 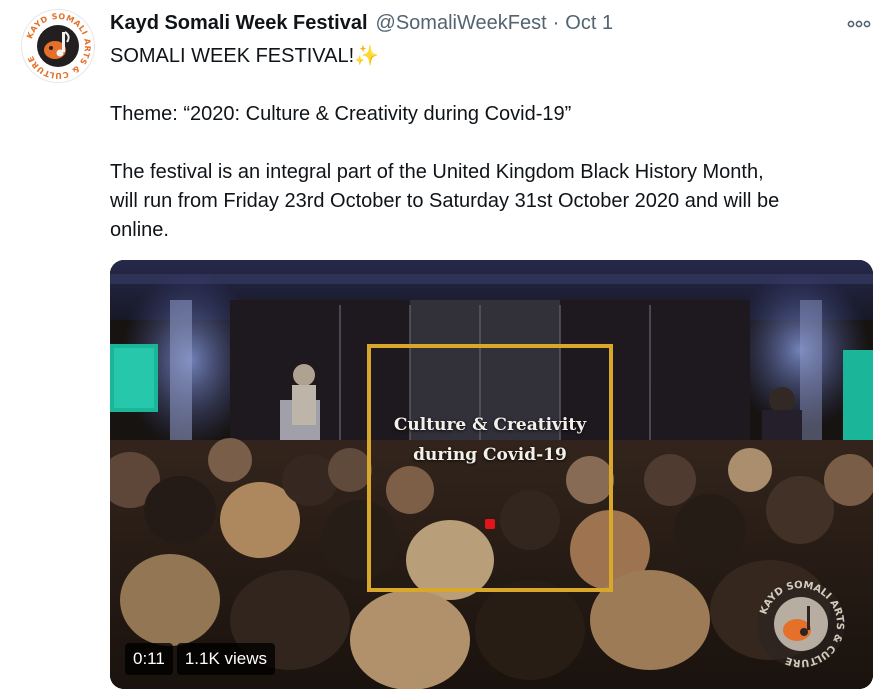 What do you see at coordinates (245, 56) in the screenshot?
I see `tweet-text-line-1: SOMALI WEEK FESTIVAL!✨` at bounding box center [245, 56].